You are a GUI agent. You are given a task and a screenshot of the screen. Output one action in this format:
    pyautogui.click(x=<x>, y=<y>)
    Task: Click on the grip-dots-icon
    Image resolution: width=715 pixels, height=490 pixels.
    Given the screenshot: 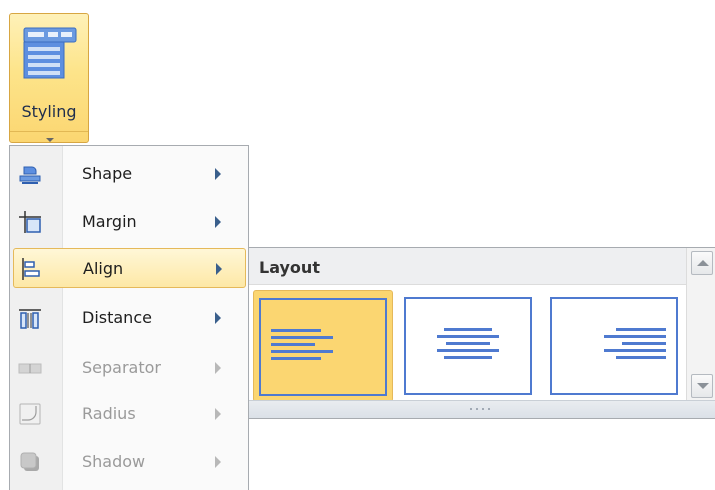 What is the action you would take?
    pyautogui.click(x=480, y=409)
    